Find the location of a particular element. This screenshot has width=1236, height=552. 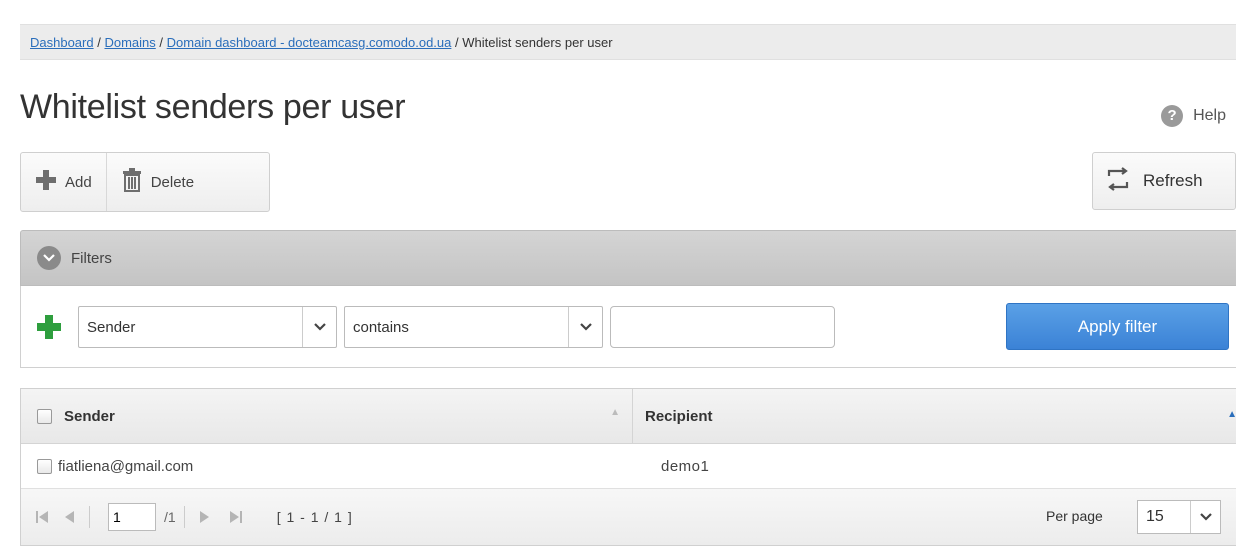

column-header-recipient: Recipient ▲ is located at coordinates (934, 416).